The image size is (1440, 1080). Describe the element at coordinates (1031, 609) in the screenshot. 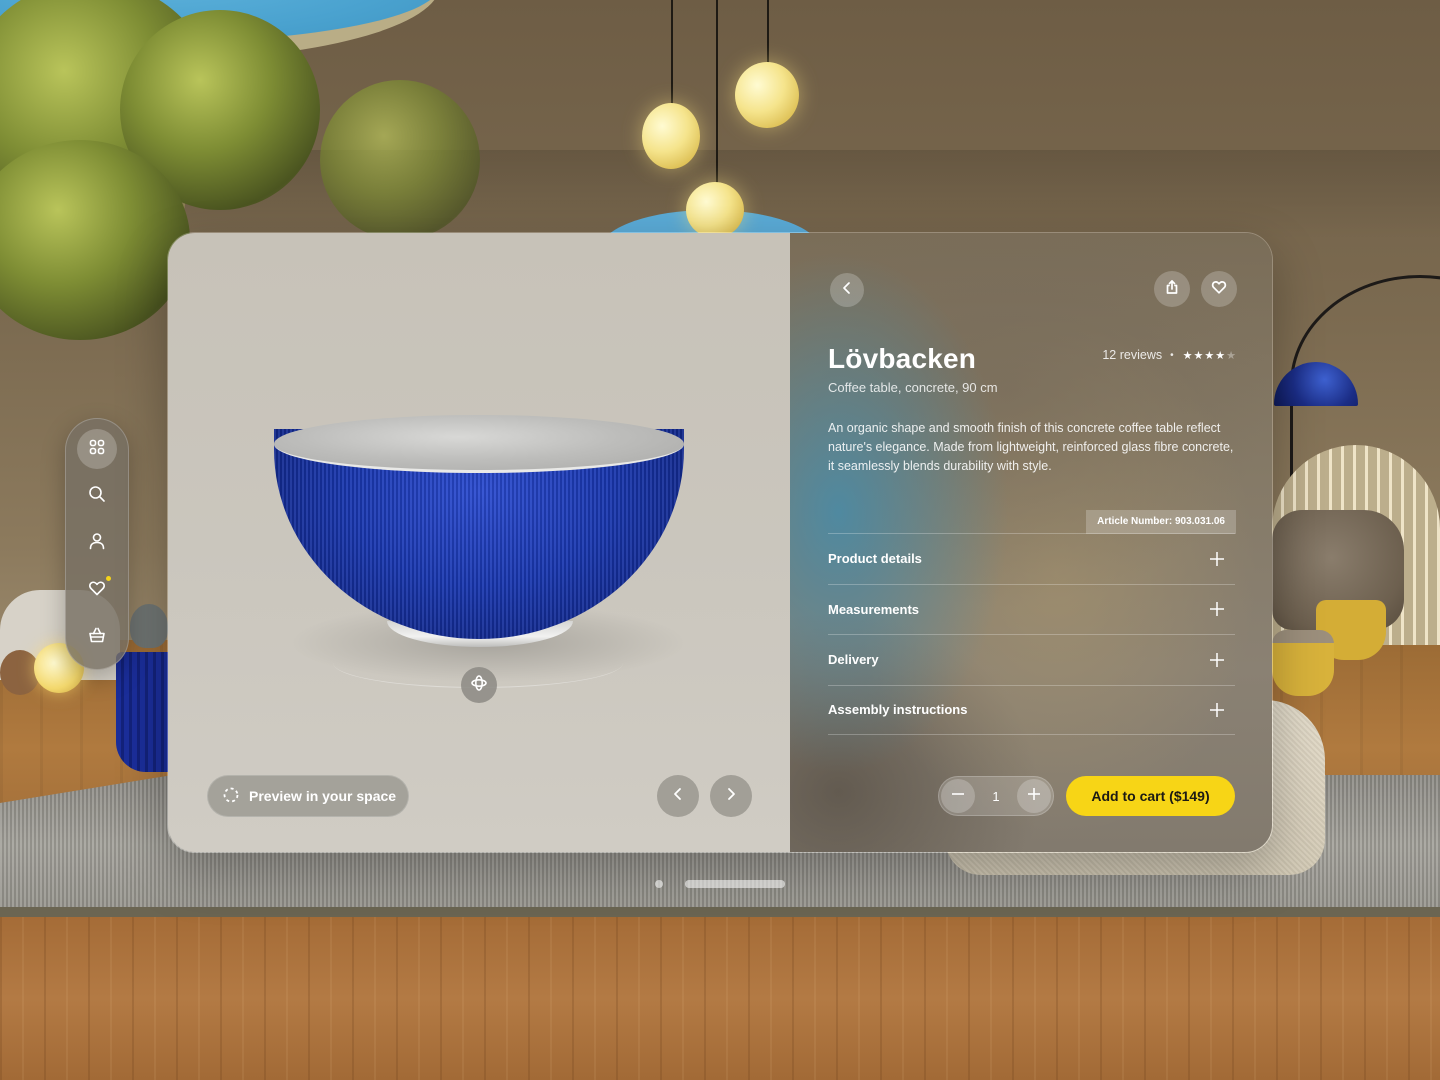

I see `accordion-row: Measurements` at that location.